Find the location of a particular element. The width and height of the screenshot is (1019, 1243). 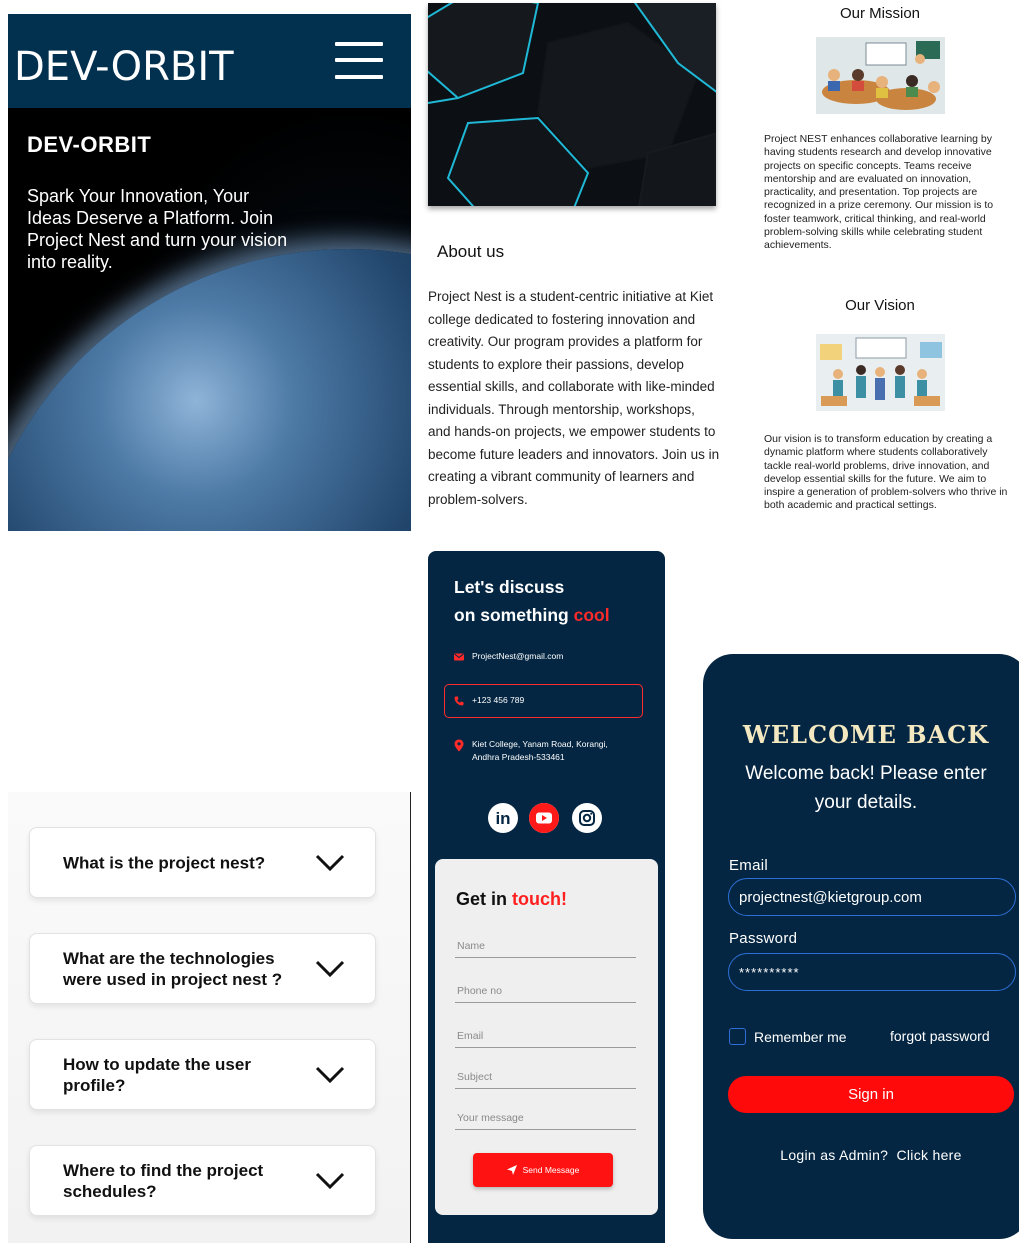

faq-item: What is the project nest? is located at coordinates (202, 862).